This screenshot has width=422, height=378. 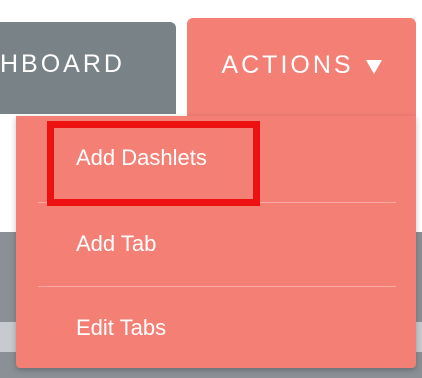 What do you see at coordinates (116, 243) in the screenshot?
I see `menu-item-label: Add Tab` at bounding box center [116, 243].